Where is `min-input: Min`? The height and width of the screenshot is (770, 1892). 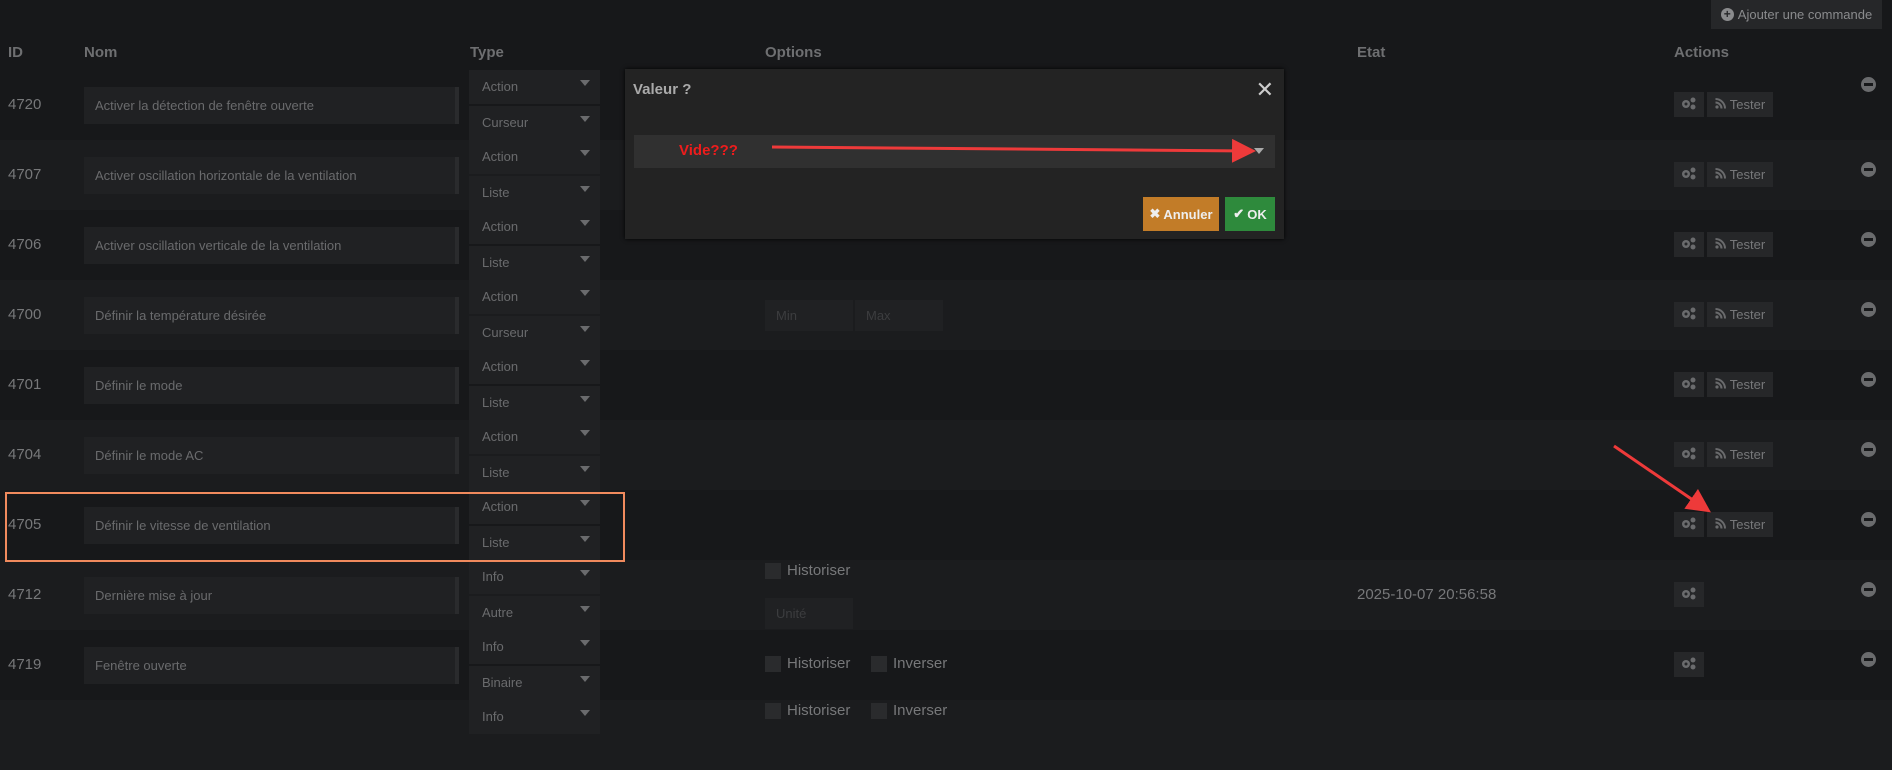
min-input: Min is located at coordinates (809, 315).